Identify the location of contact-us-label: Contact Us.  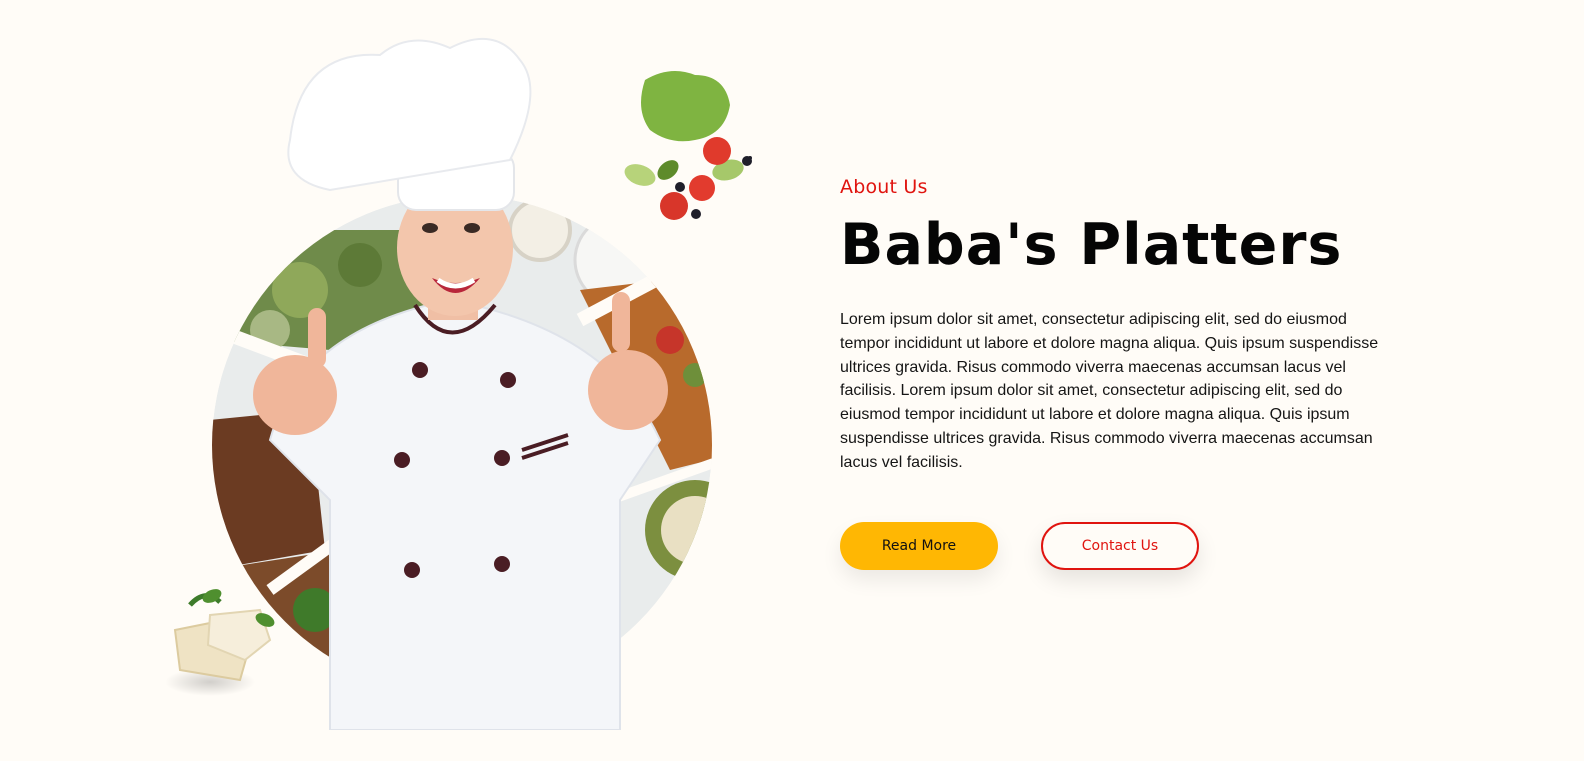
(1120, 546).